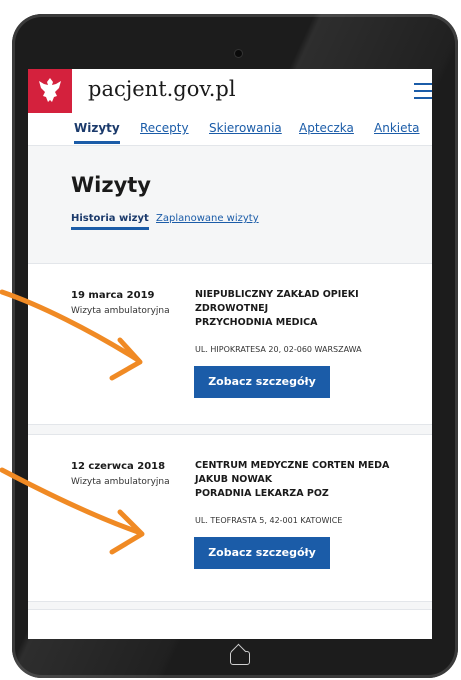 The width and height of the screenshot is (461, 680). I want to click on facility-address: UL. TEOFRASTA 5, 42-001 KATOWICE, so click(269, 520).